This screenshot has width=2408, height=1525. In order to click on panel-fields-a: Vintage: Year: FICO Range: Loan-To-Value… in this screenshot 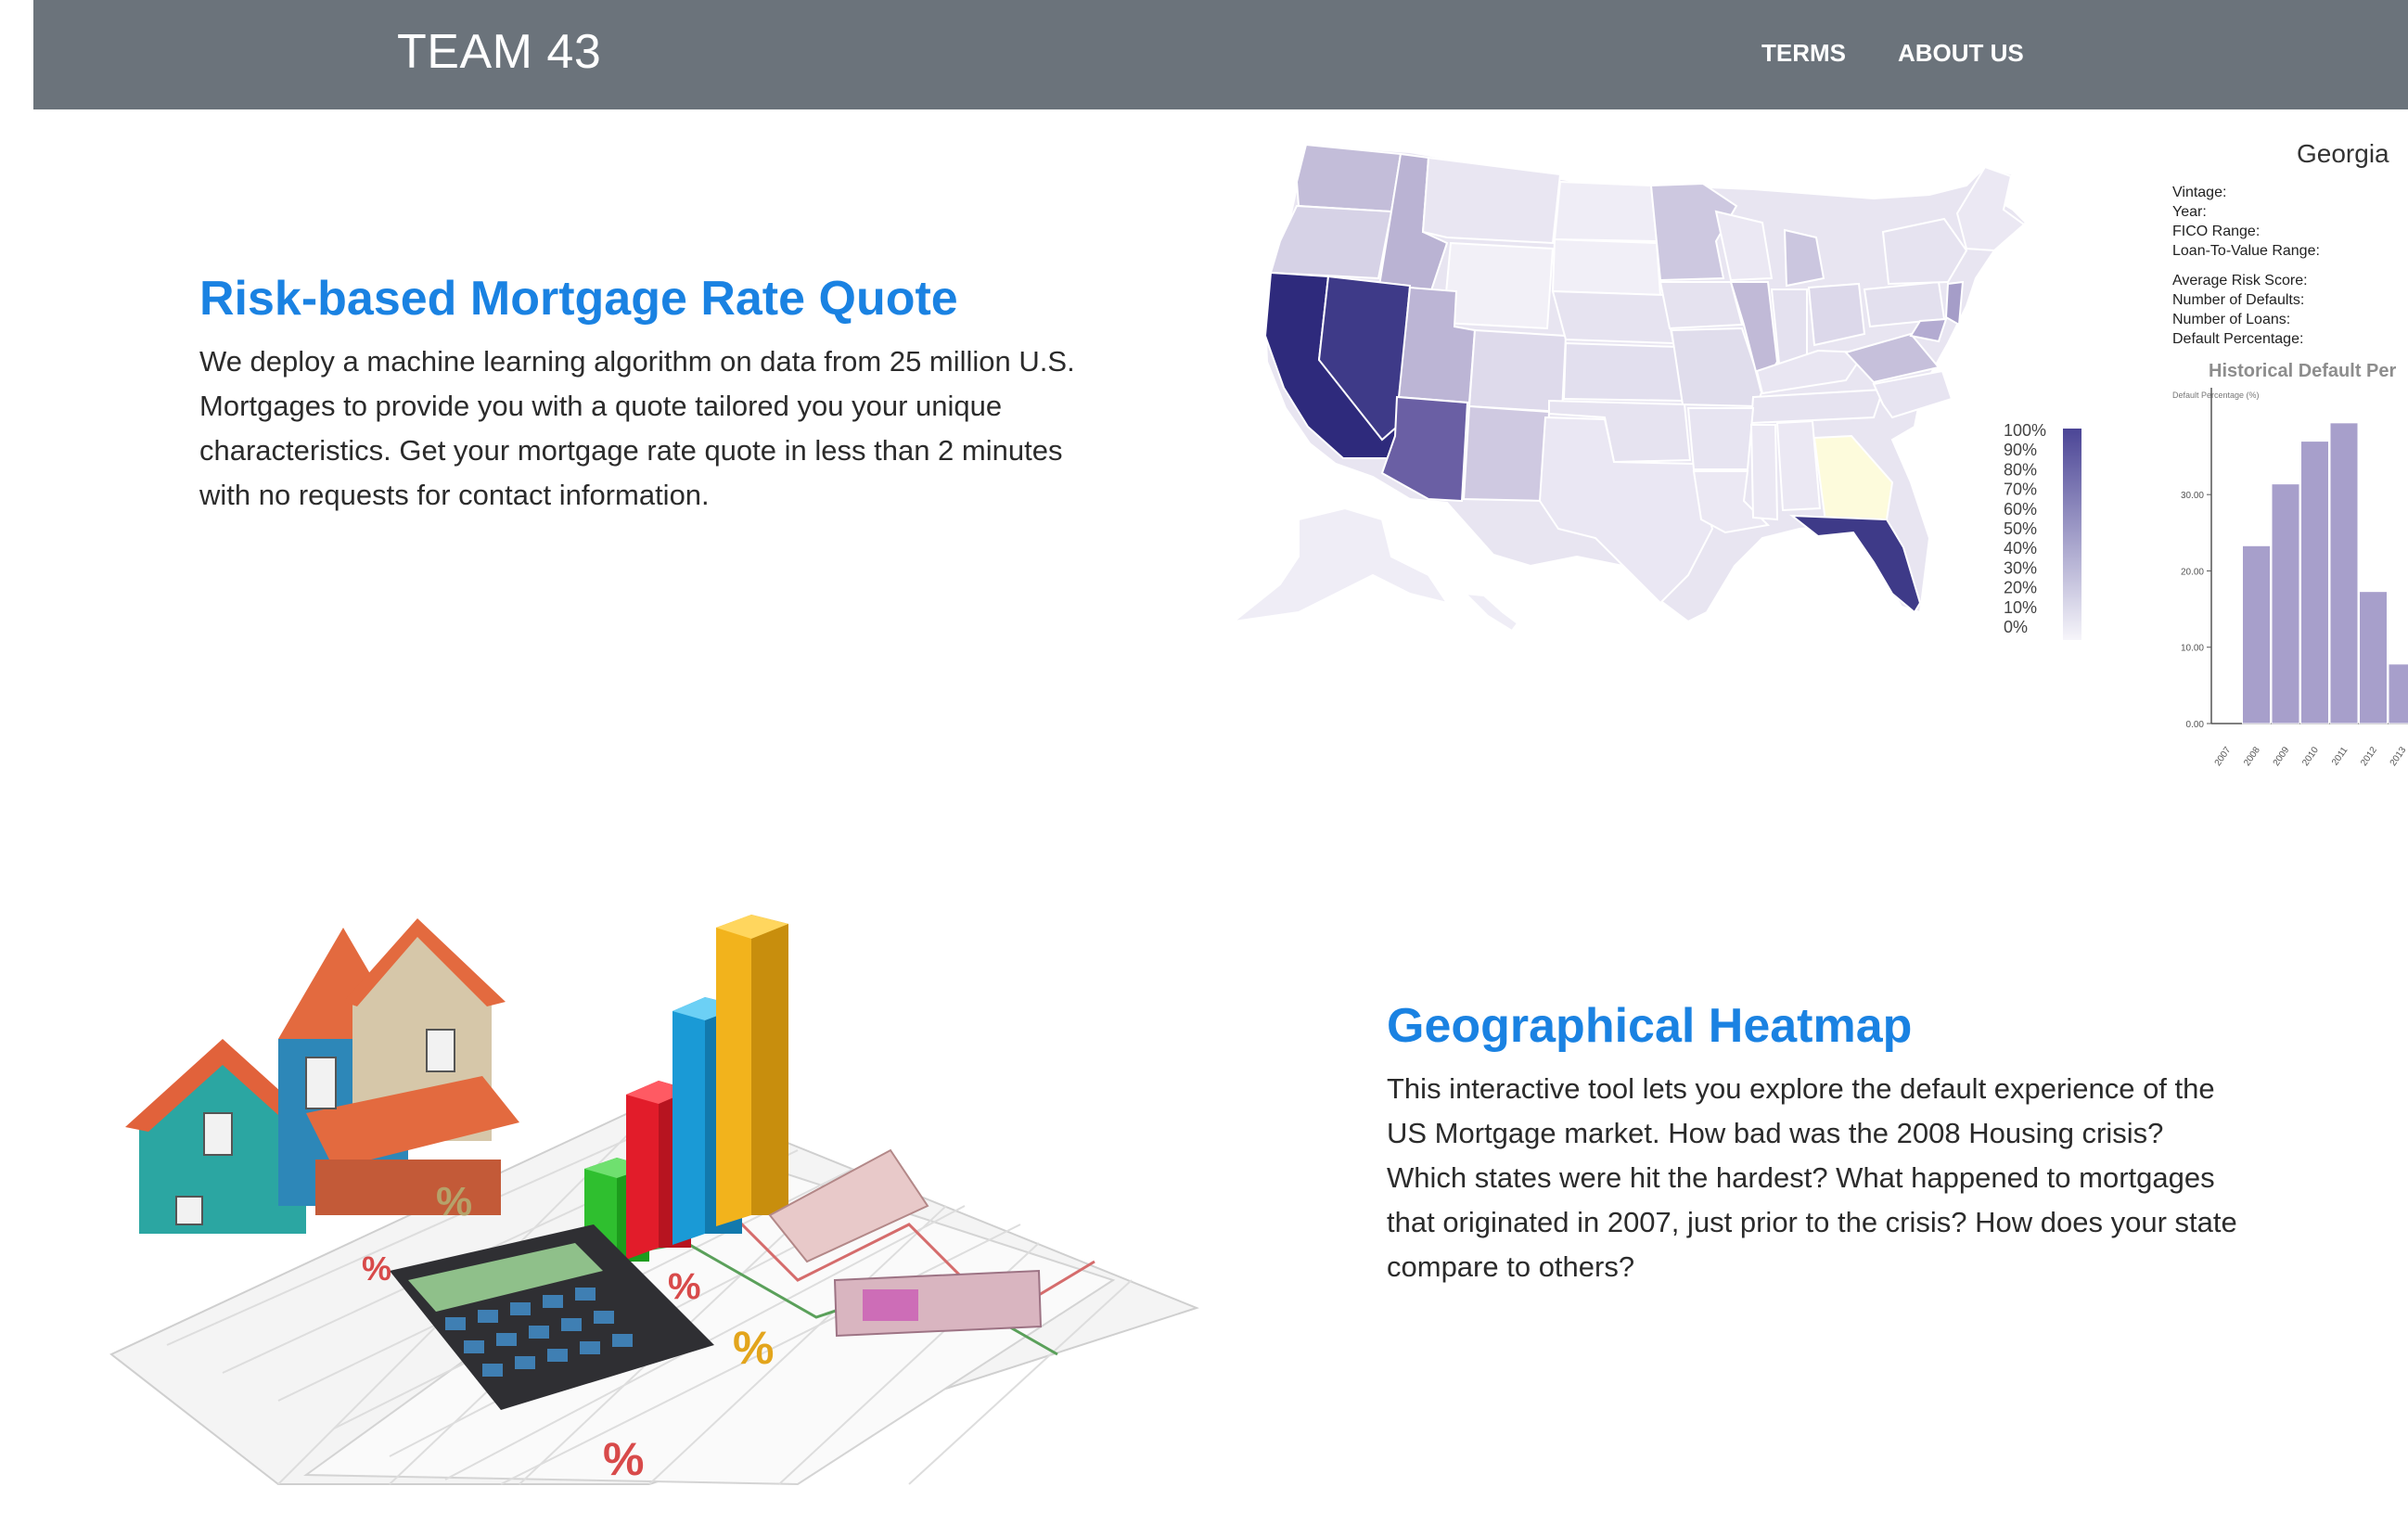, I will do `click(2246, 222)`.